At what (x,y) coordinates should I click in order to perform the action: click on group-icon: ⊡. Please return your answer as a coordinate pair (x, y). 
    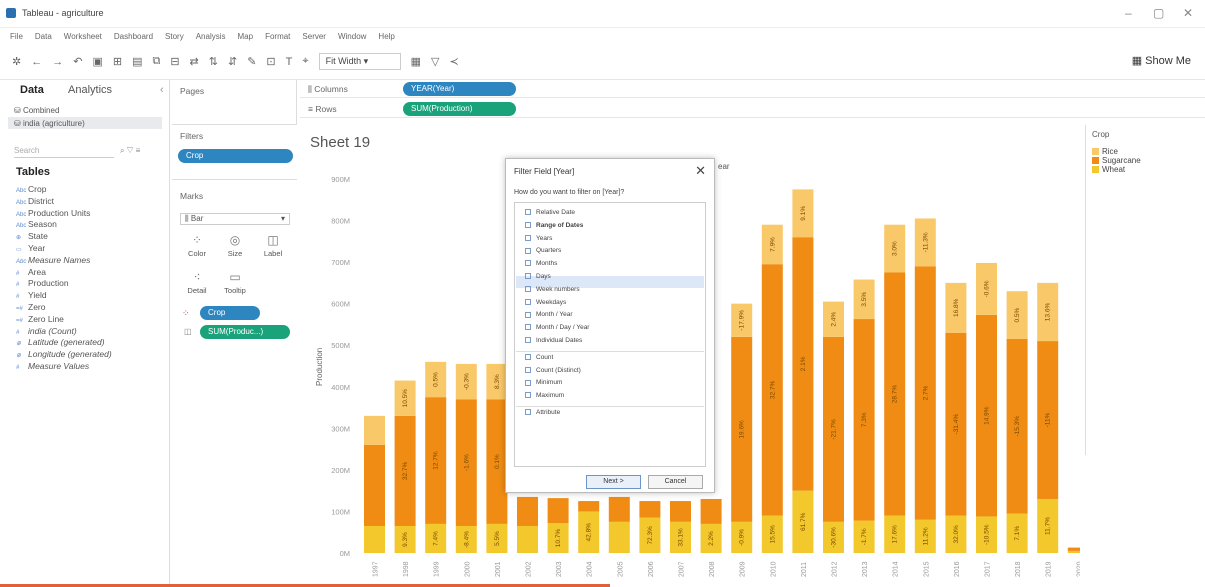
    Looking at the image, I should click on (270, 61).